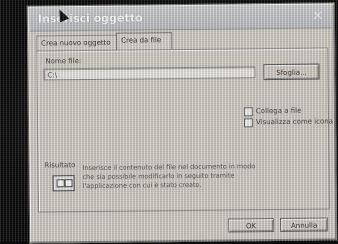  I want to click on tab-create-from-file: Crea da file, so click(144, 41).